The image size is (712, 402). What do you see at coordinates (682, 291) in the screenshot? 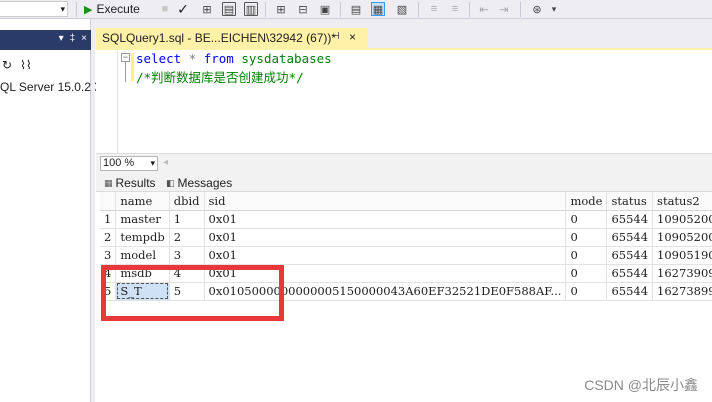
I see `cell-status2: 1627389952` at bounding box center [682, 291].